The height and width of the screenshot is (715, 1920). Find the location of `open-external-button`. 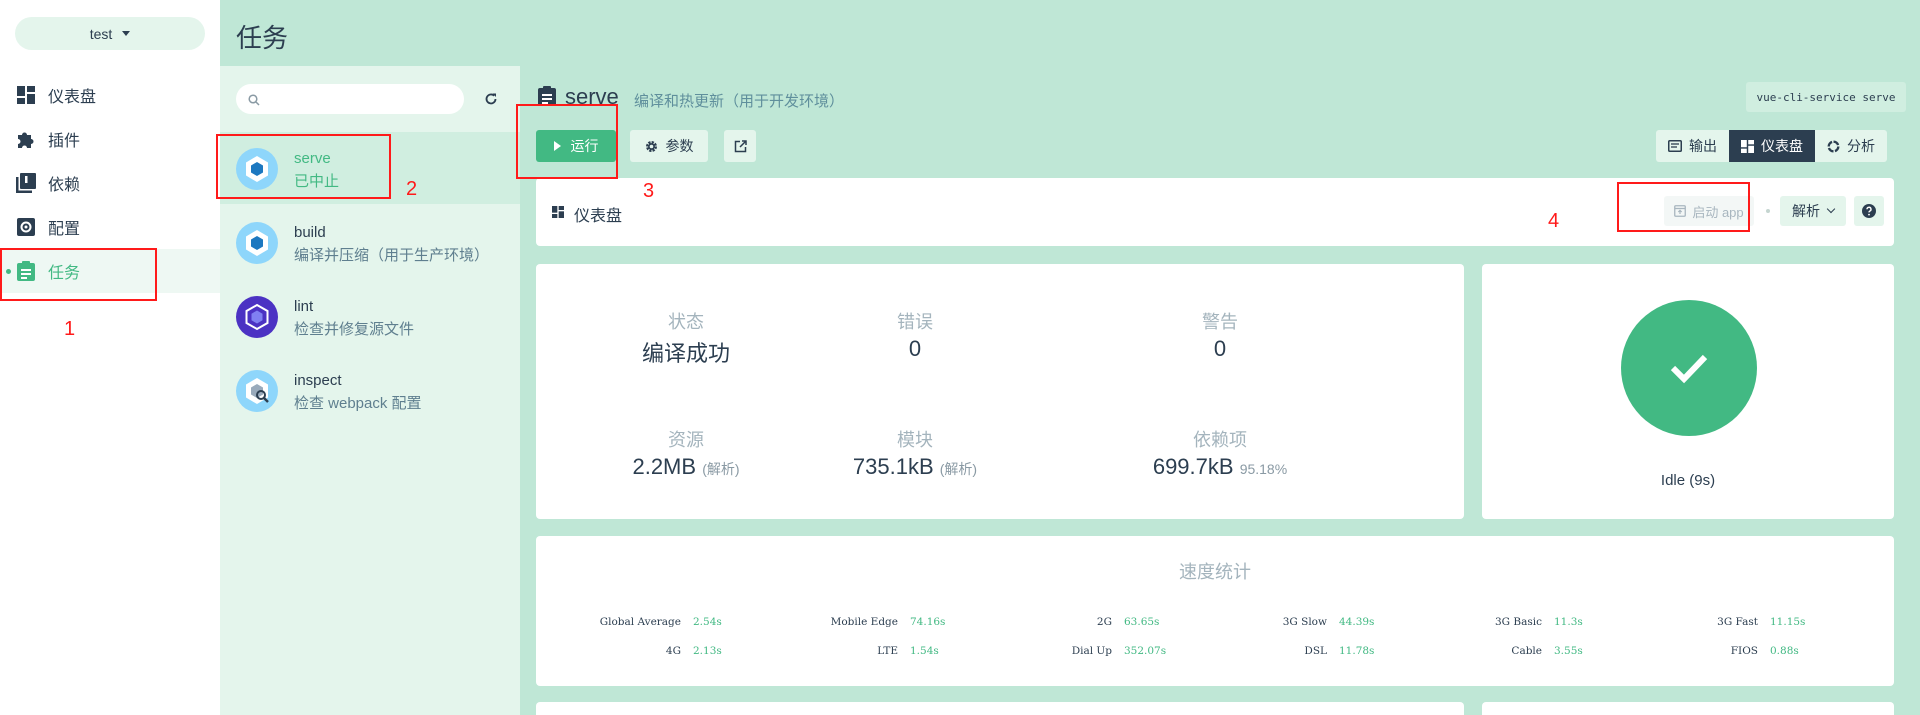

open-external-button is located at coordinates (740, 146).